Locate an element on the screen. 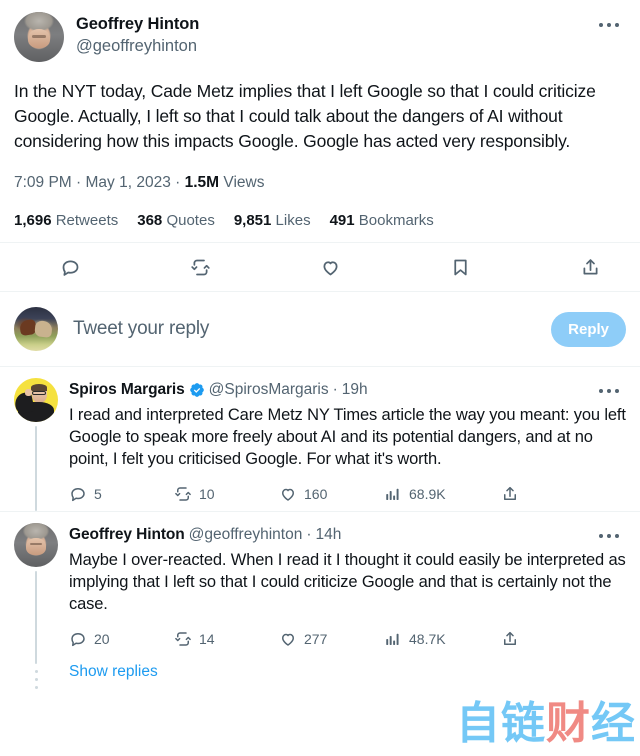  retweet-count-action: 10 is located at coordinates (226, 494).